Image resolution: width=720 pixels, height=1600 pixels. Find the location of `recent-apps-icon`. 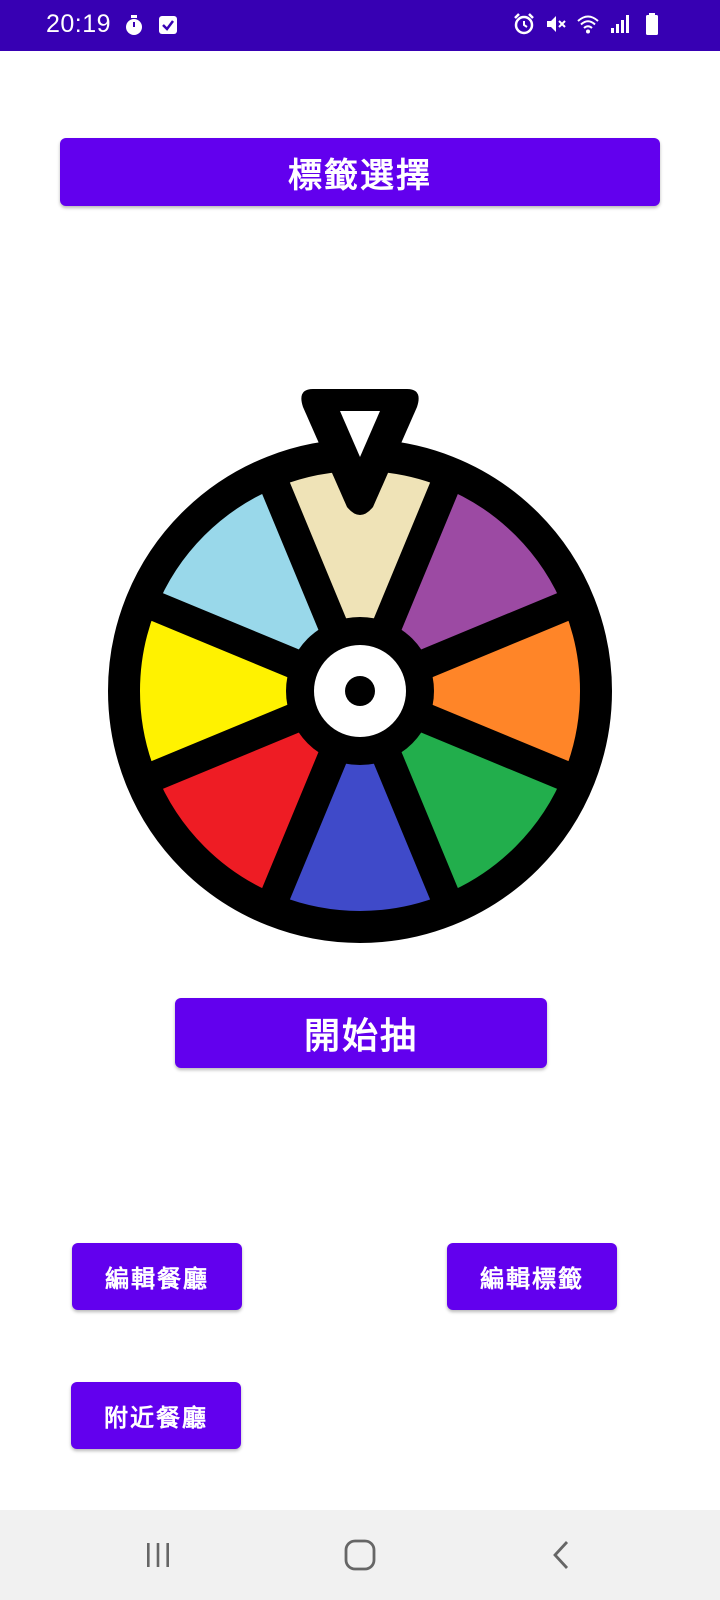

recent-apps-icon is located at coordinates (158, 1555).